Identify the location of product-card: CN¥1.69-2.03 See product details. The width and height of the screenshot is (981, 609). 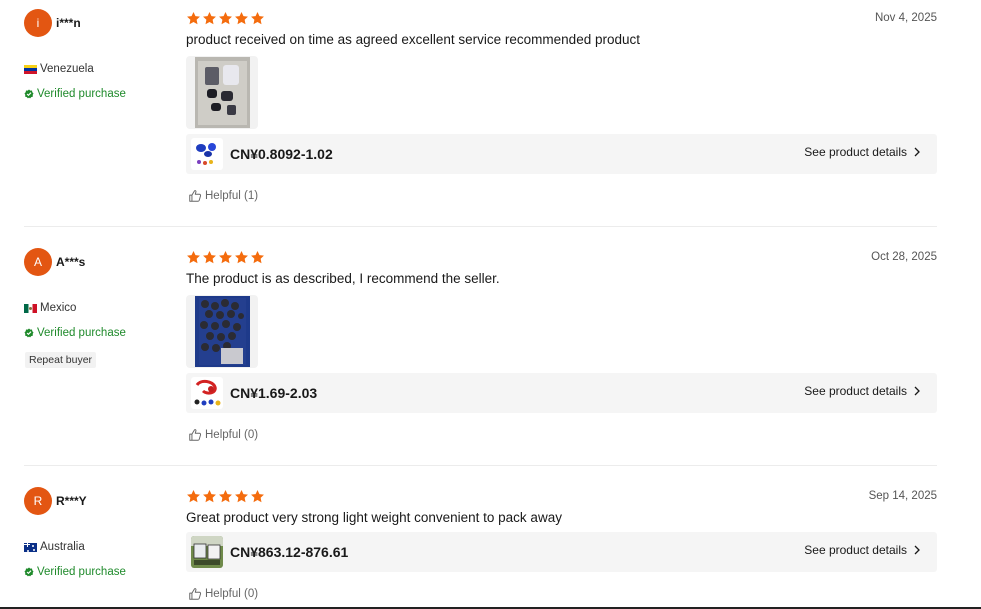
(561, 393).